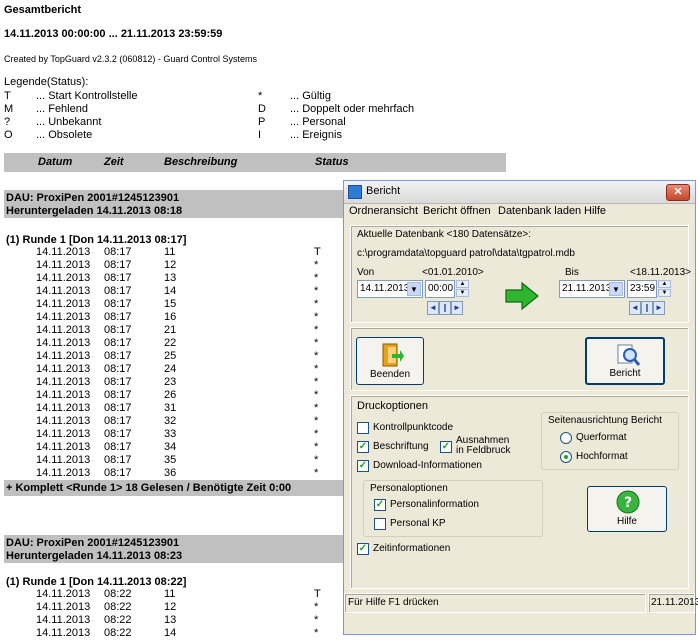 This screenshot has width=698, height=640. I want to click on legend-item: O... Obsolete, so click(48, 135).